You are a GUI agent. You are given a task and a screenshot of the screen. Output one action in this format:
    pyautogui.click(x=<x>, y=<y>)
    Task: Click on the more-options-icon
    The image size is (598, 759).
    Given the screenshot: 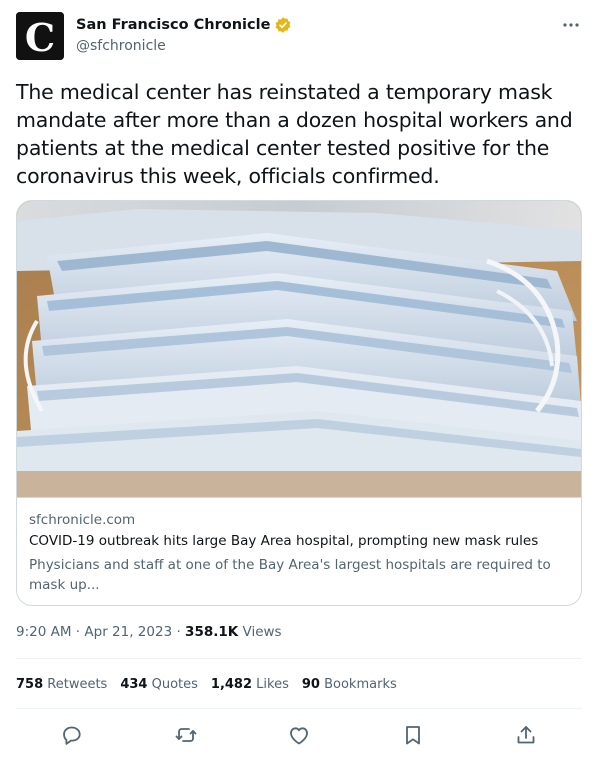 What is the action you would take?
    pyautogui.click(x=571, y=25)
    